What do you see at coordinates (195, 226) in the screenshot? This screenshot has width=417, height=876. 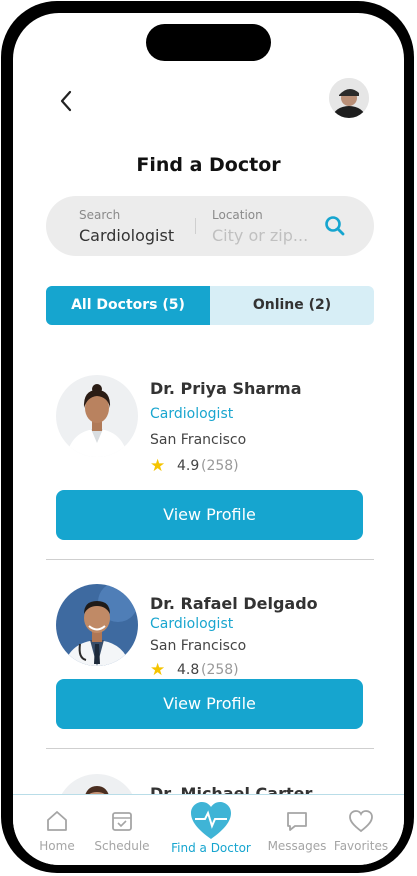 I see `search-separator` at bounding box center [195, 226].